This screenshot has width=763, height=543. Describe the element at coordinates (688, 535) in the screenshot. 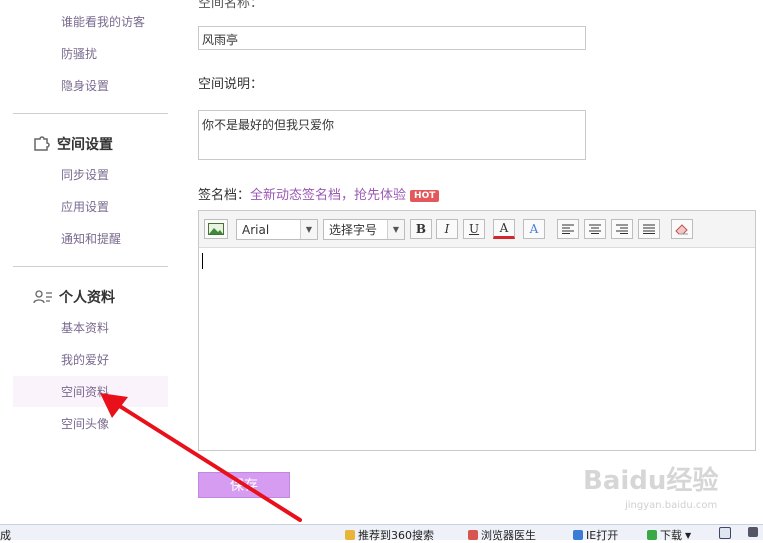

I see `chevron-down-icon: ▼` at that location.